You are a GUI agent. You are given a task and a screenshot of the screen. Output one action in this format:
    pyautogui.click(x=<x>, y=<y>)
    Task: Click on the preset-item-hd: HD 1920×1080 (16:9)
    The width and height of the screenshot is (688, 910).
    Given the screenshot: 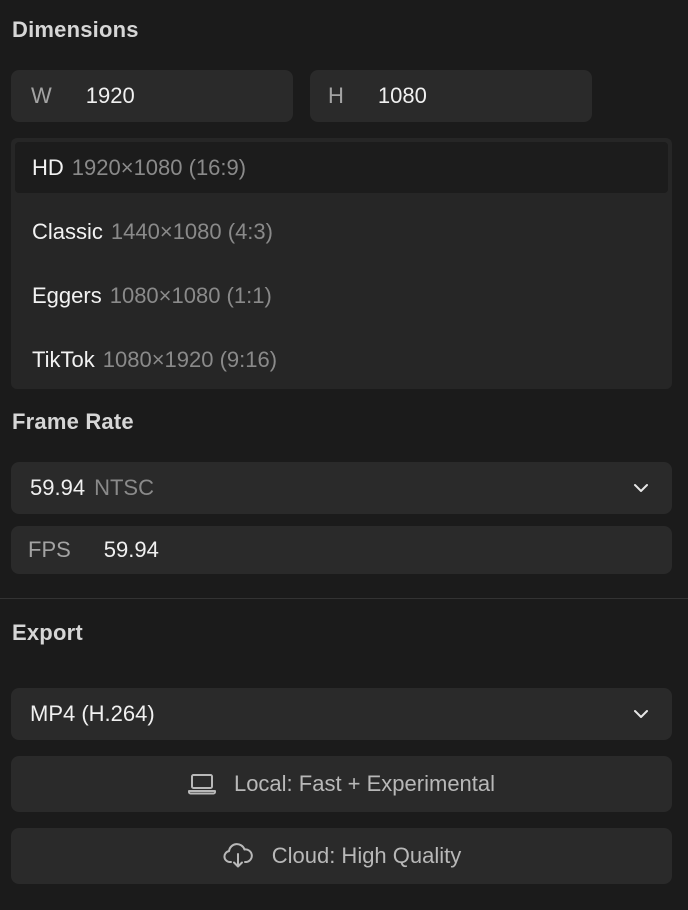 What is the action you would take?
    pyautogui.click(x=341, y=167)
    